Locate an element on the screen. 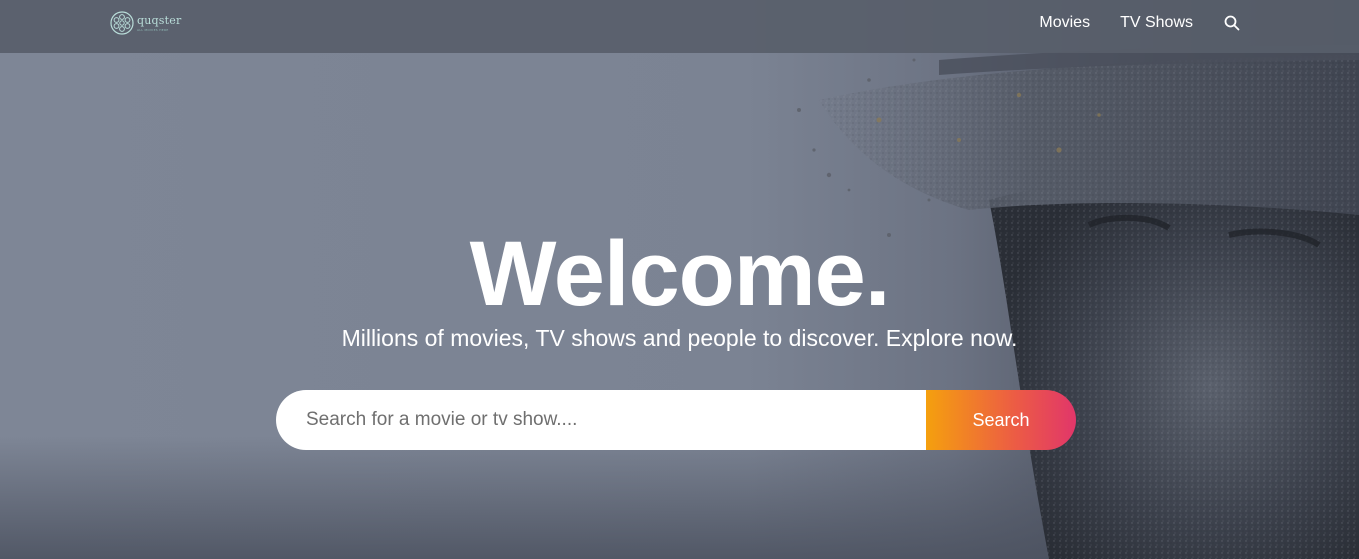 The width and height of the screenshot is (1359, 559). main-nav: Movies TV Shows is located at coordinates (1140, 22).